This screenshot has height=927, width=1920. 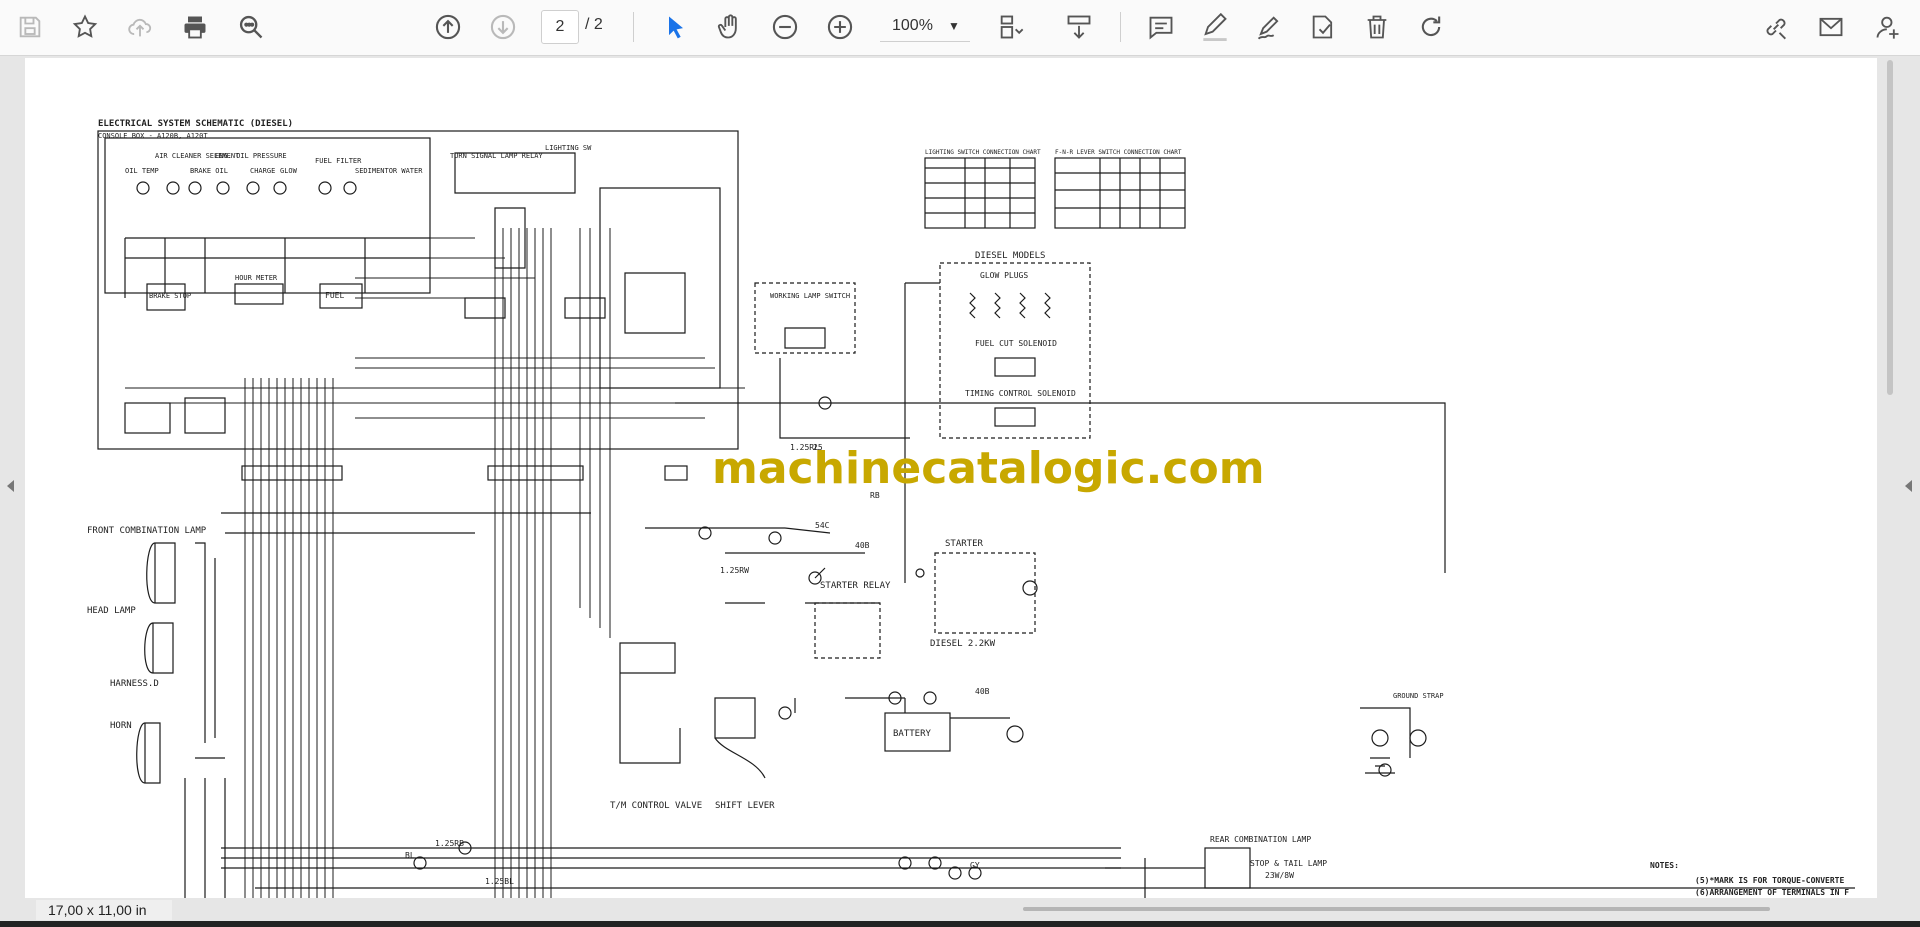 I want to click on wire-125rb: 1.25RB, so click(x=449, y=843).